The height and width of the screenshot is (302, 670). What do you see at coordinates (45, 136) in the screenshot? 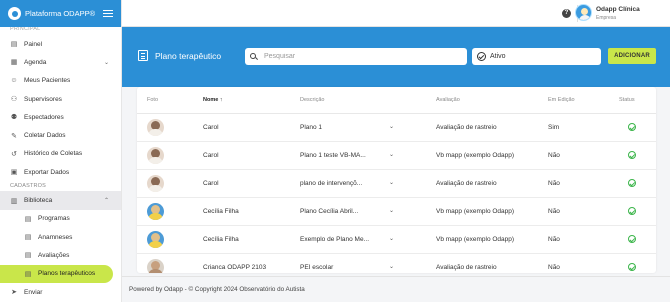
I see `sidebar-item-label: Coletar Dados` at bounding box center [45, 136].